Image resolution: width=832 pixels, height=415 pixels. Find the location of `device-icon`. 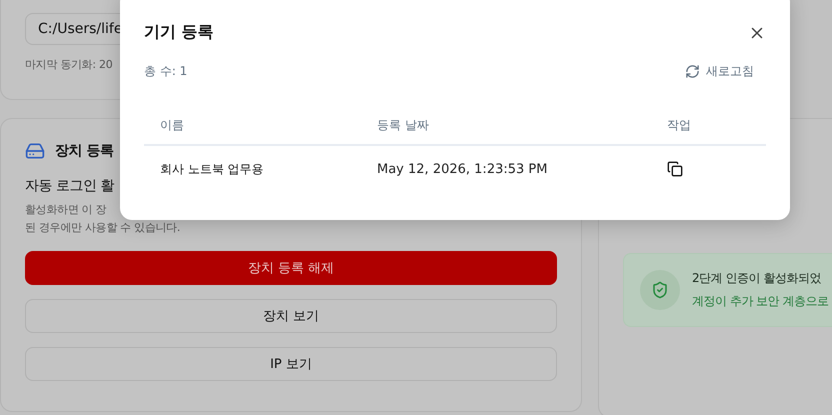

device-icon is located at coordinates (35, 151).